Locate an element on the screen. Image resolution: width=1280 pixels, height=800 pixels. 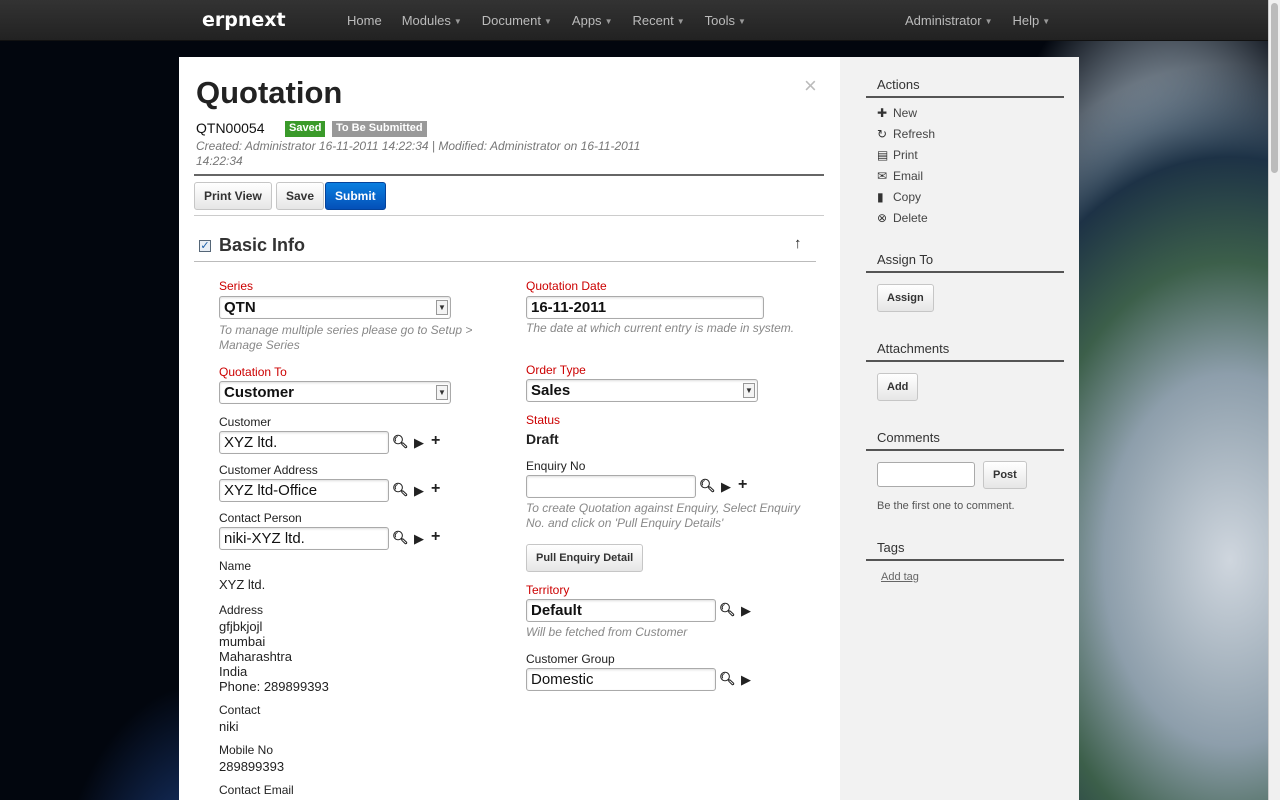
save-button: Save is located at coordinates (300, 196).